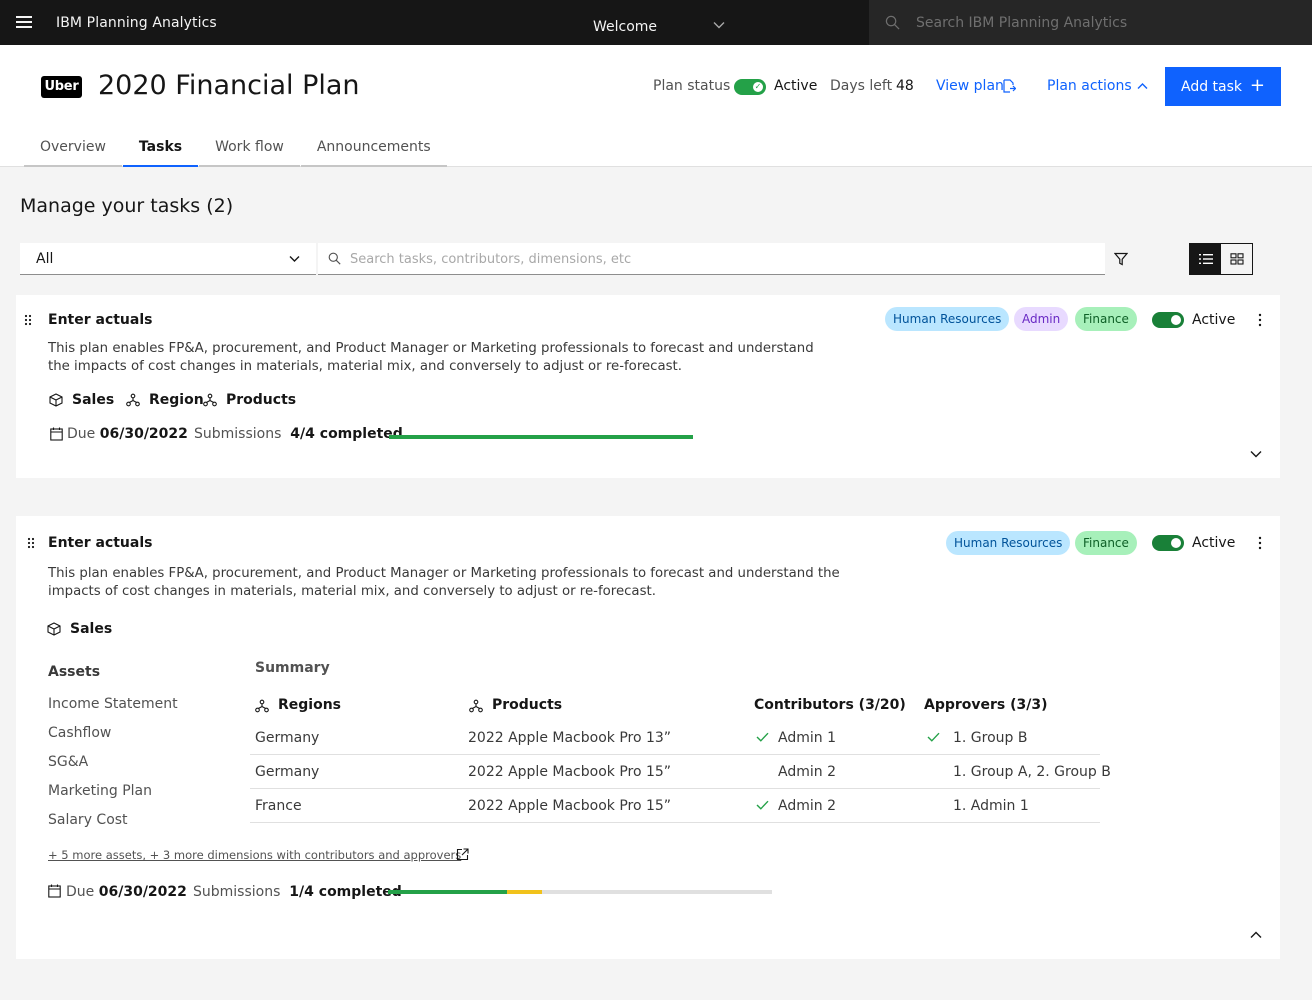  I want to click on plan-tabs: Overview Tasks Work flow Announcements, so click(235, 152).